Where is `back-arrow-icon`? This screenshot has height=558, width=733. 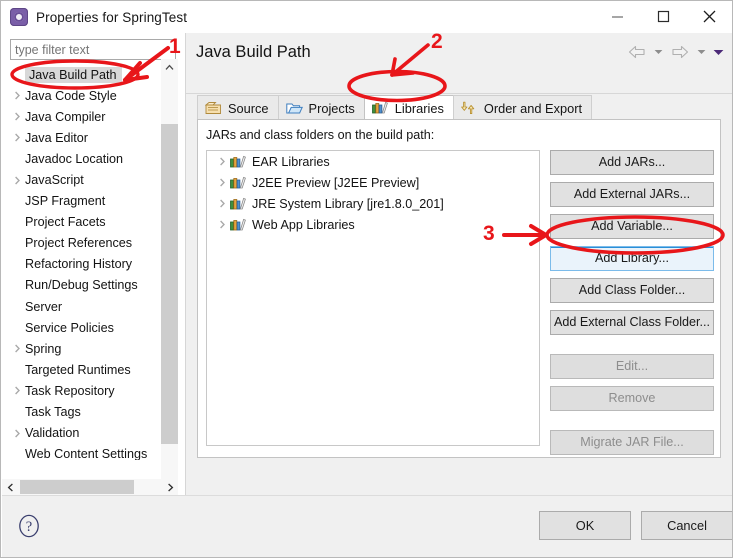 back-arrow-icon is located at coordinates (637, 52).